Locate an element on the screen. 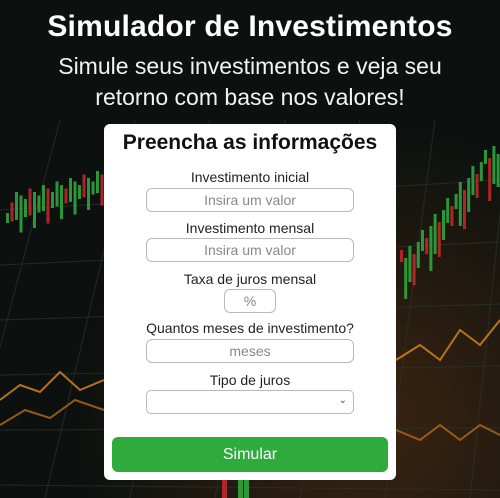  monthly-rate-label: Taxa de juros mensal is located at coordinates (250, 279).